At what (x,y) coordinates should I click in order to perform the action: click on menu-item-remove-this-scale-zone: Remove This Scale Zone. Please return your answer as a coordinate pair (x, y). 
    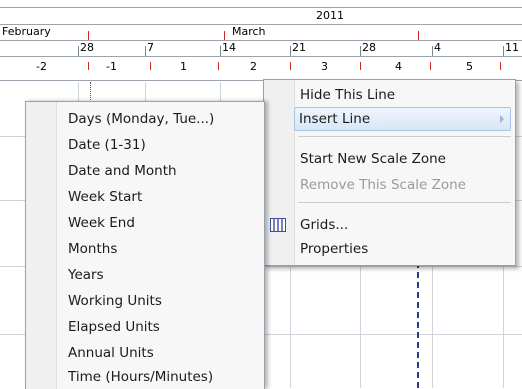
    Looking at the image, I should click on (383, 185).